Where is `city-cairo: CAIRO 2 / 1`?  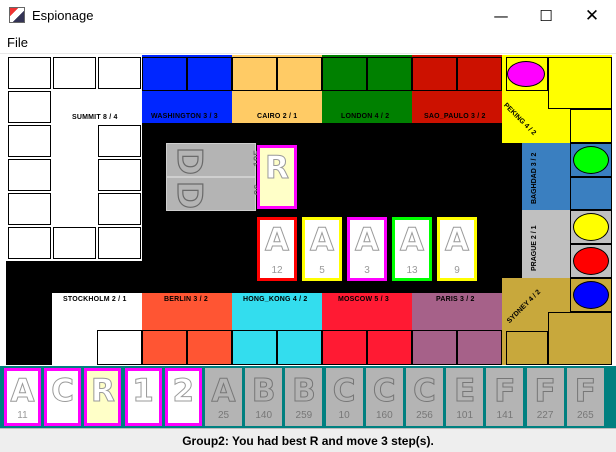
city-cairo: CAIRO 2 / 1 is located at coordinates (277, 89).